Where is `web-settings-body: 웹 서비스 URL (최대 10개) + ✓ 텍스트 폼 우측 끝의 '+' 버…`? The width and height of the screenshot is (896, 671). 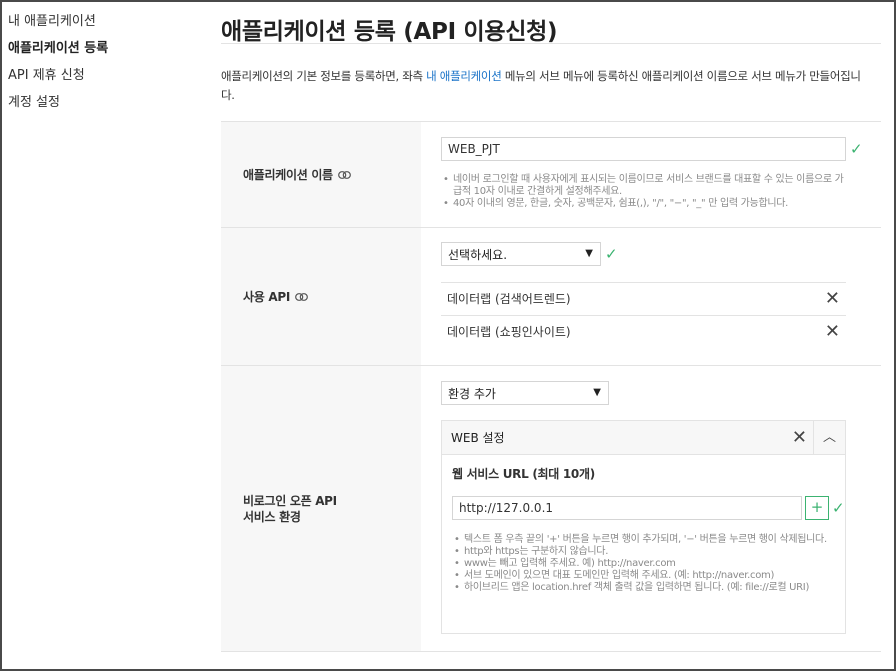
web-settings-body: 웹 서비스 URL (최대 10개) + ✓ 텍스트 폼 우측 끝의 '+' 버… is located at coordinates (643, 544).